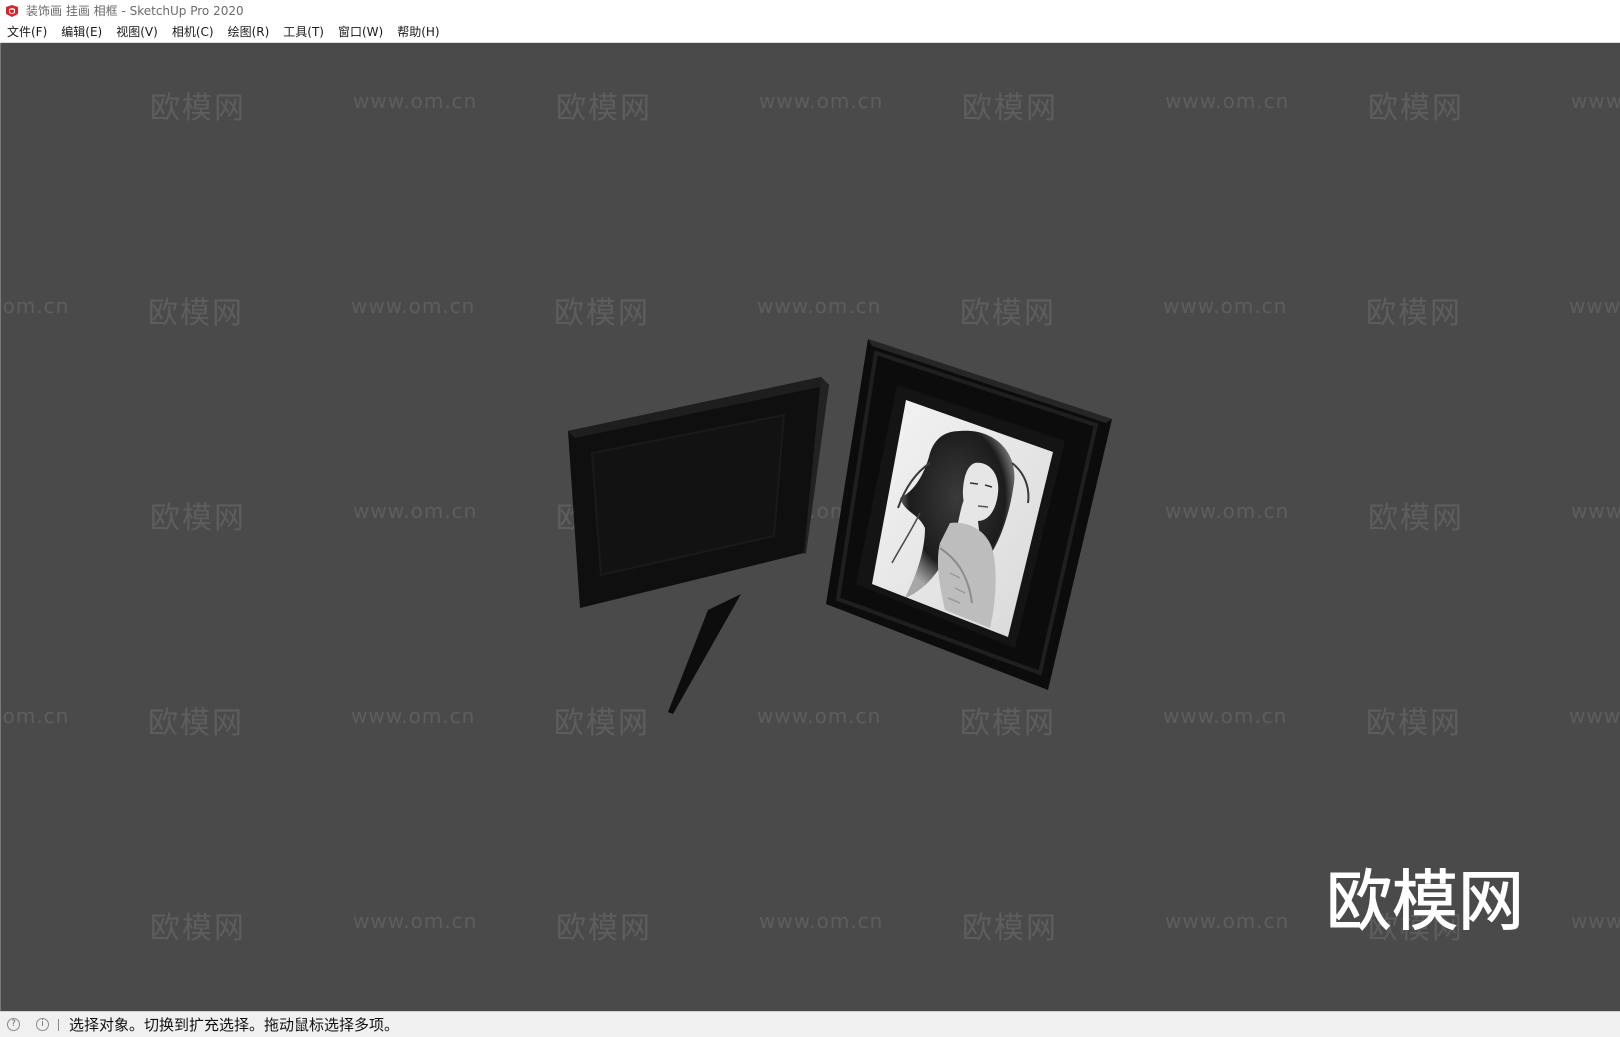  What do you see at coordinates (810, 1024) in the screenshot?
I see `status-bar: ? i 选择对象。切换到扩充选择。拖动鼠标选择多项。` at bounding box center [810, 1024].